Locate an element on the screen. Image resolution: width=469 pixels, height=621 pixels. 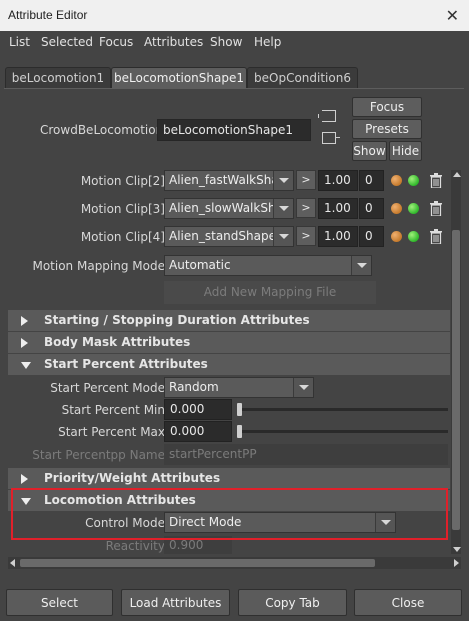
start-percent-mode-dropdown: Random is located at coordinates (239, 387).